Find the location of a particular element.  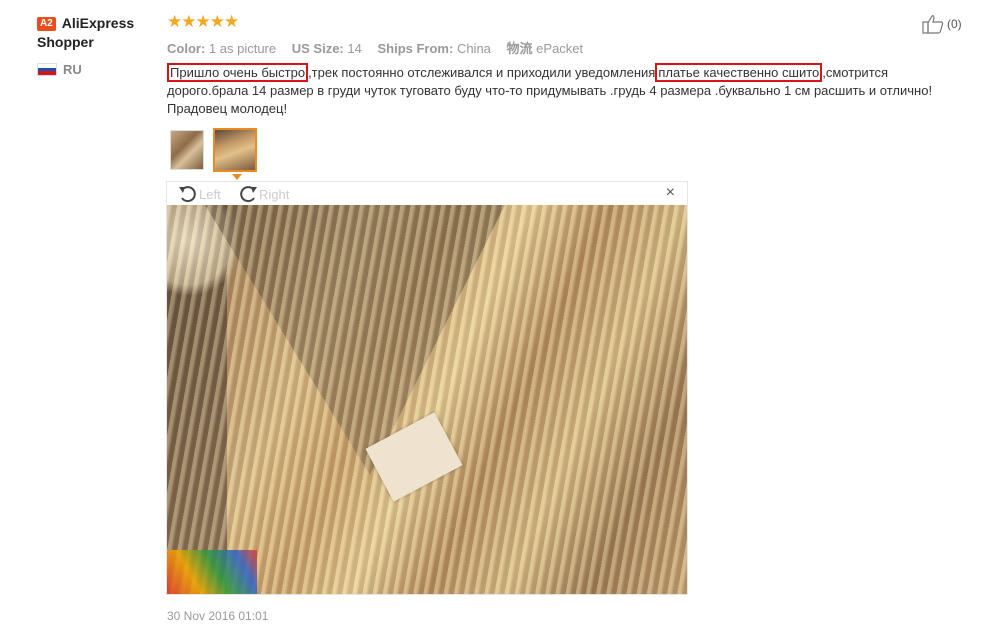

color-label: Color: is located at coordinates (186, 48).